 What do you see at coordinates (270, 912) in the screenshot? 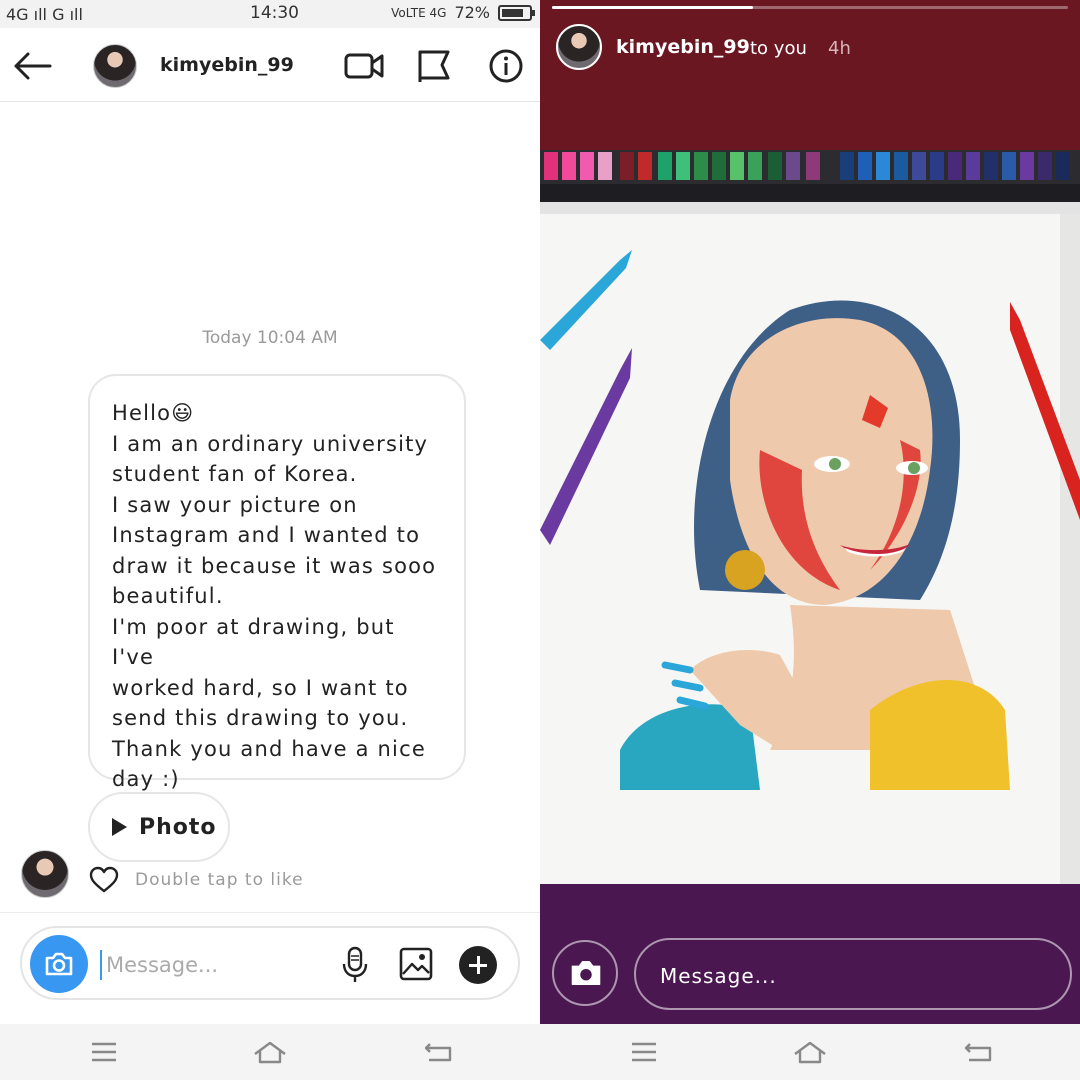
I see `composer-divider` at bounding box center [270, 912].